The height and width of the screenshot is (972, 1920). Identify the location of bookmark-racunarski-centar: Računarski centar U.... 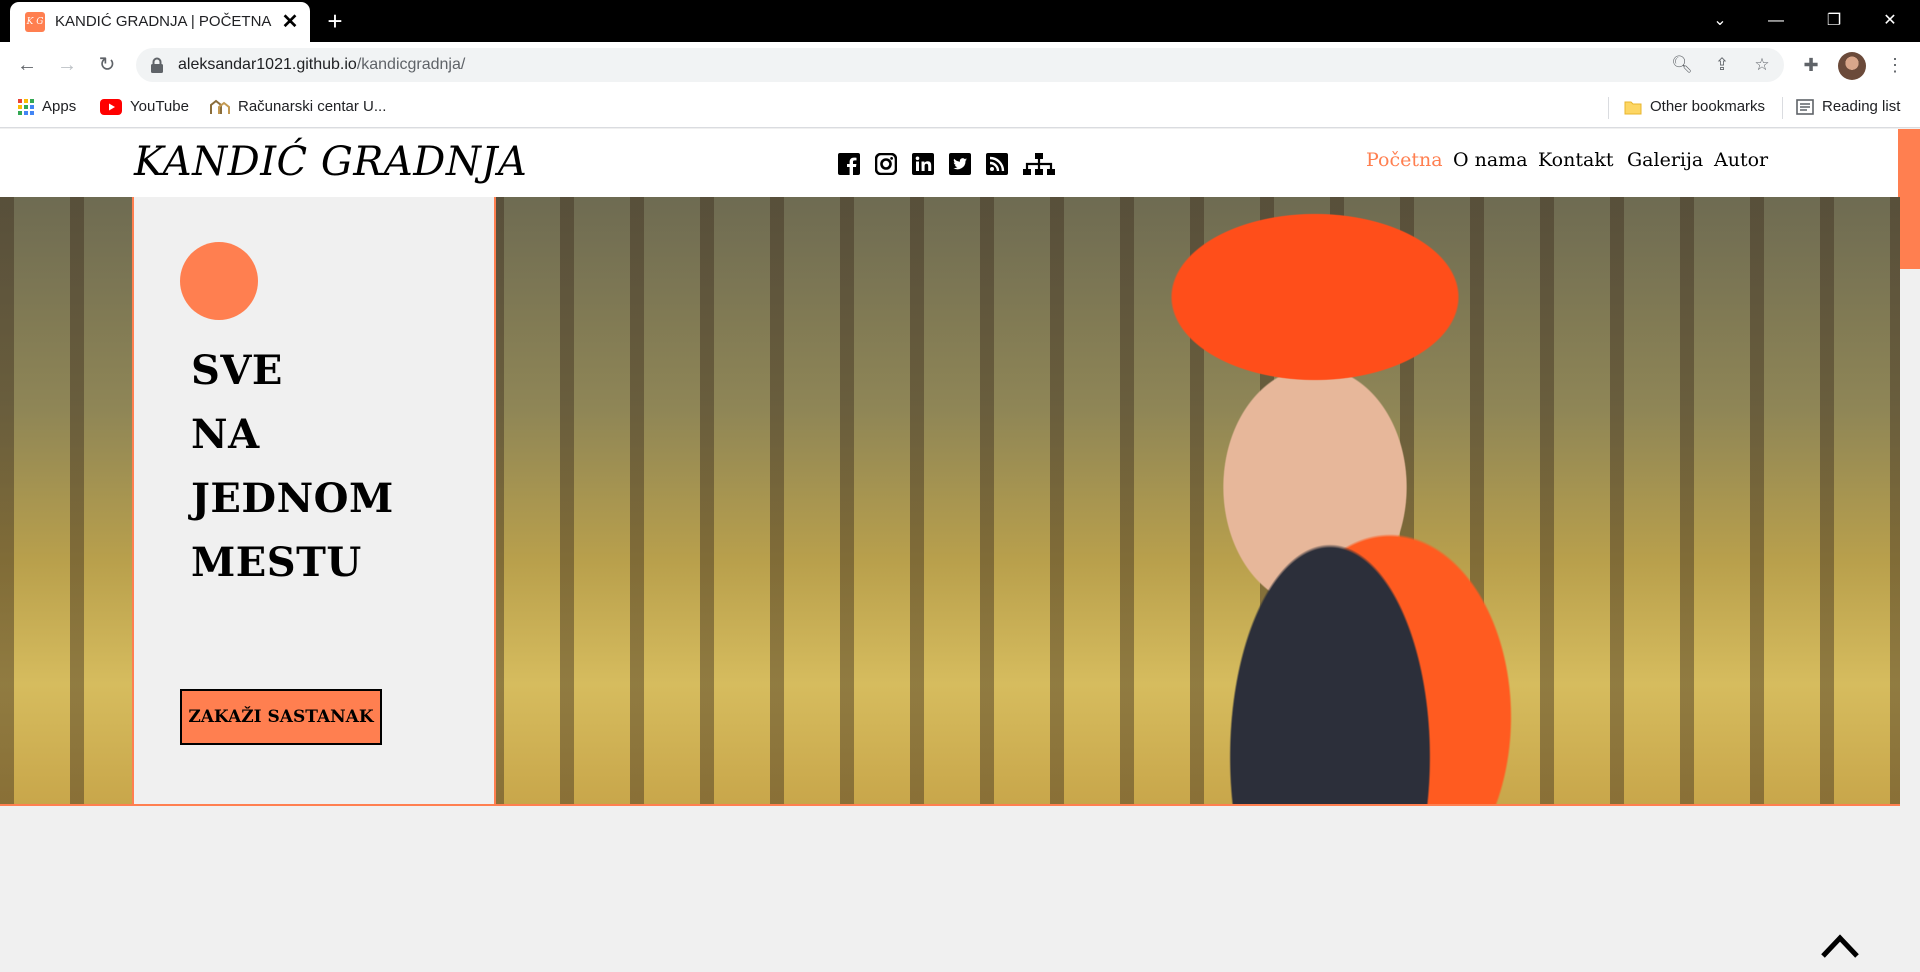
(298, 106).